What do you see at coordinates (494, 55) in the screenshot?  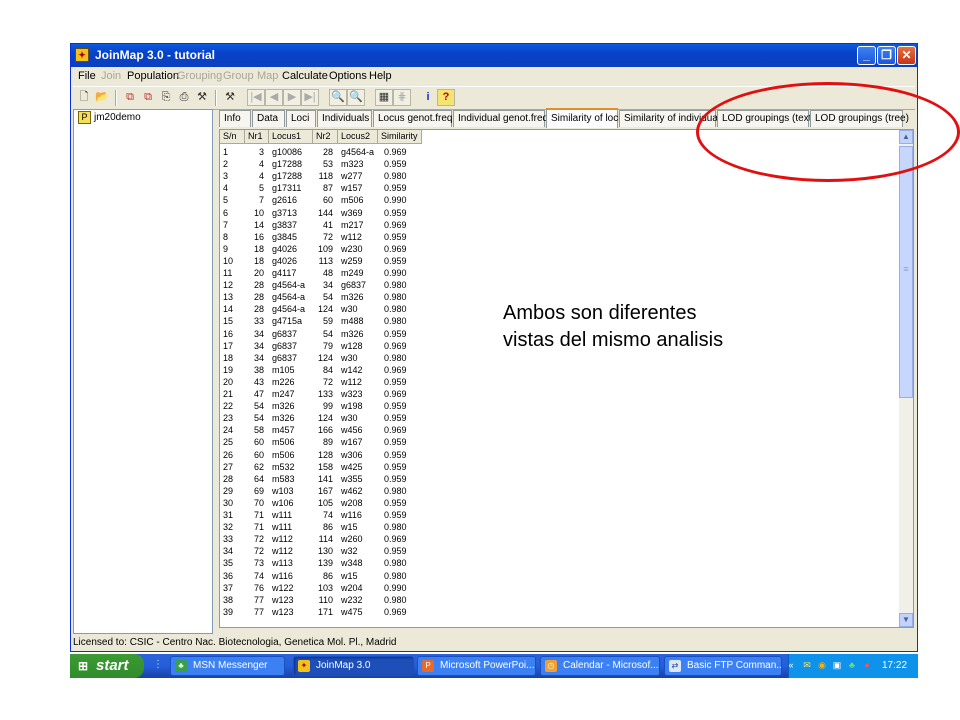 I see `title-bar: ✦ JoinMap 3.0 - tutorial _ ❐ ✕` at bounding box center [494, 55].